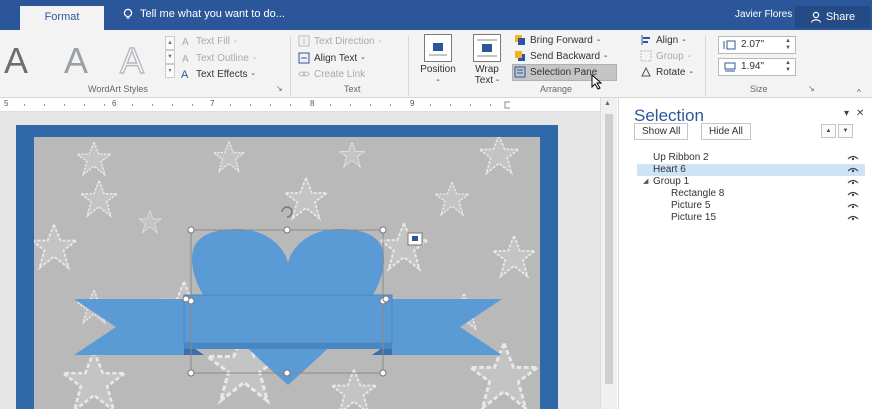 This screenshot has width=872, height=409. I want to click on text-fill-button: A Text Fill -, so click(208, 42).